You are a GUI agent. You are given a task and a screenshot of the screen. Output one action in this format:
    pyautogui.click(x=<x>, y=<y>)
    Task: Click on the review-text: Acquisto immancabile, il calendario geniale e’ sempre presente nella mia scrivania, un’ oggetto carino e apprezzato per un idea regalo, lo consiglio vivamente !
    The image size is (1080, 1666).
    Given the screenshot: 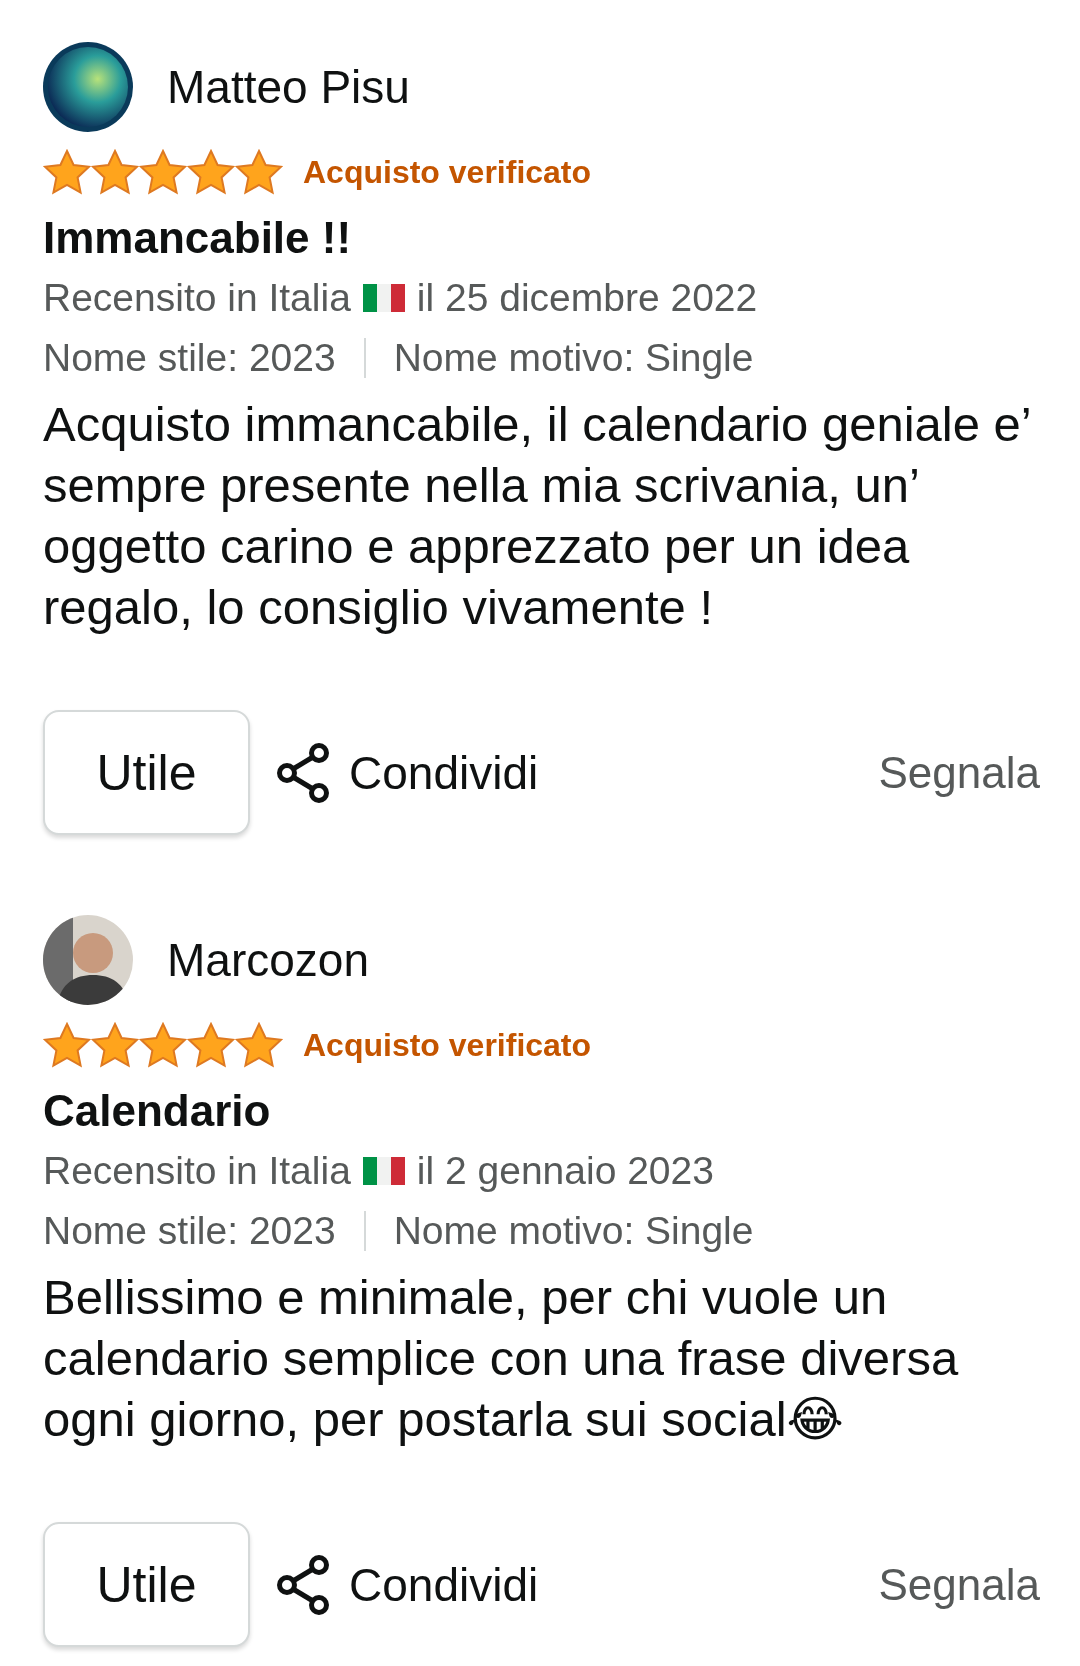 What is the action you would take?
    pyautogui.click(x=537, y=516)
    